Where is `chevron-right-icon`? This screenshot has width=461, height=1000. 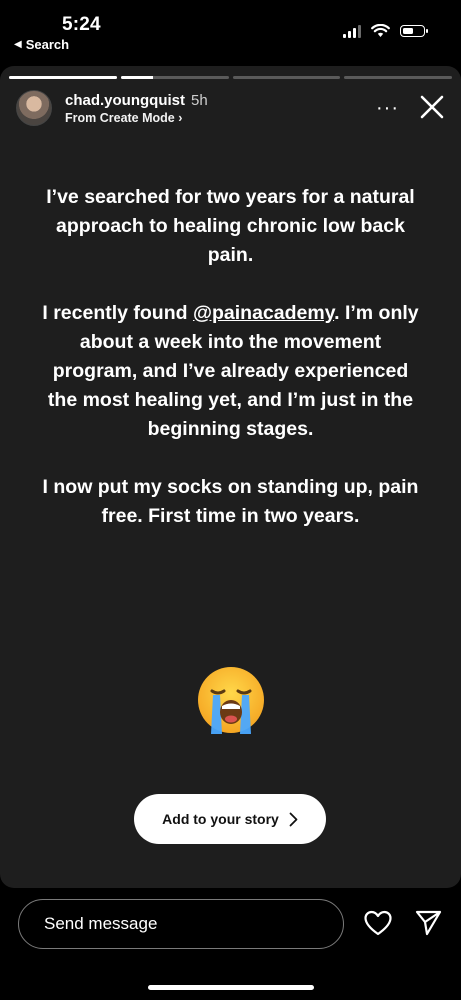 chevron-right-icon is located at coordinates (293, 819).